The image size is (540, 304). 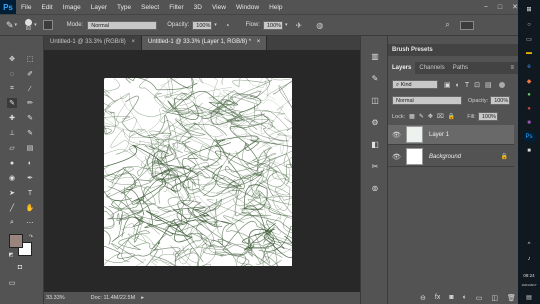 I want to click on tab-untitled-rgb: Untitled-1 @ 33.3% (RGB/8) ×, so click(x=93, y=43).